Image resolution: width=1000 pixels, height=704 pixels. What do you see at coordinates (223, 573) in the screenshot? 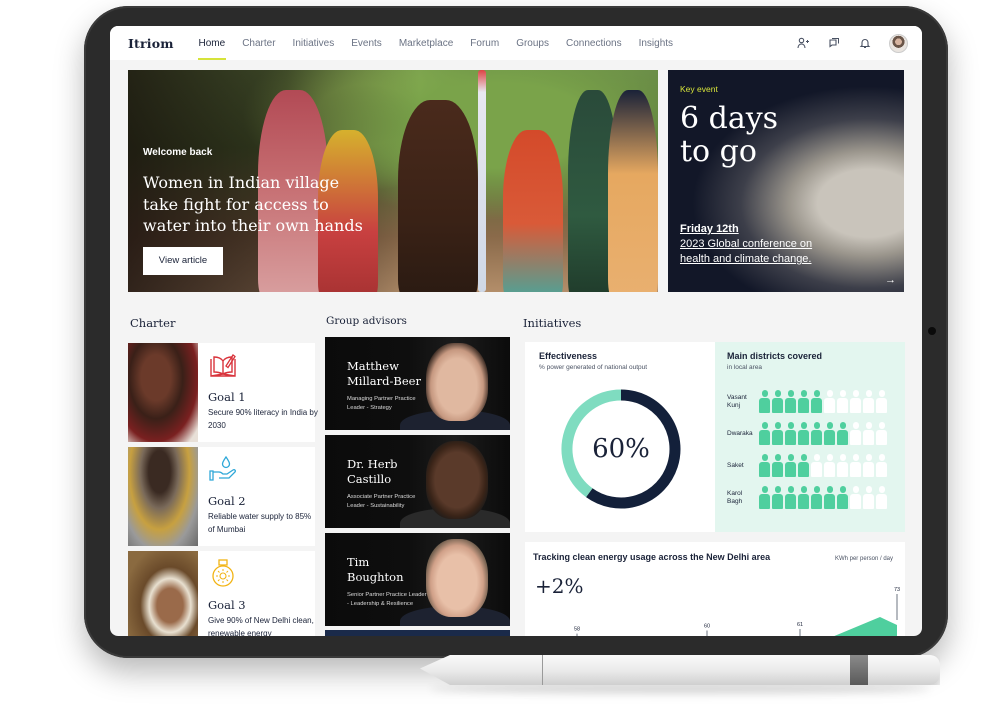
I see `light-bulb-icon` at bounding box center [223, 573].